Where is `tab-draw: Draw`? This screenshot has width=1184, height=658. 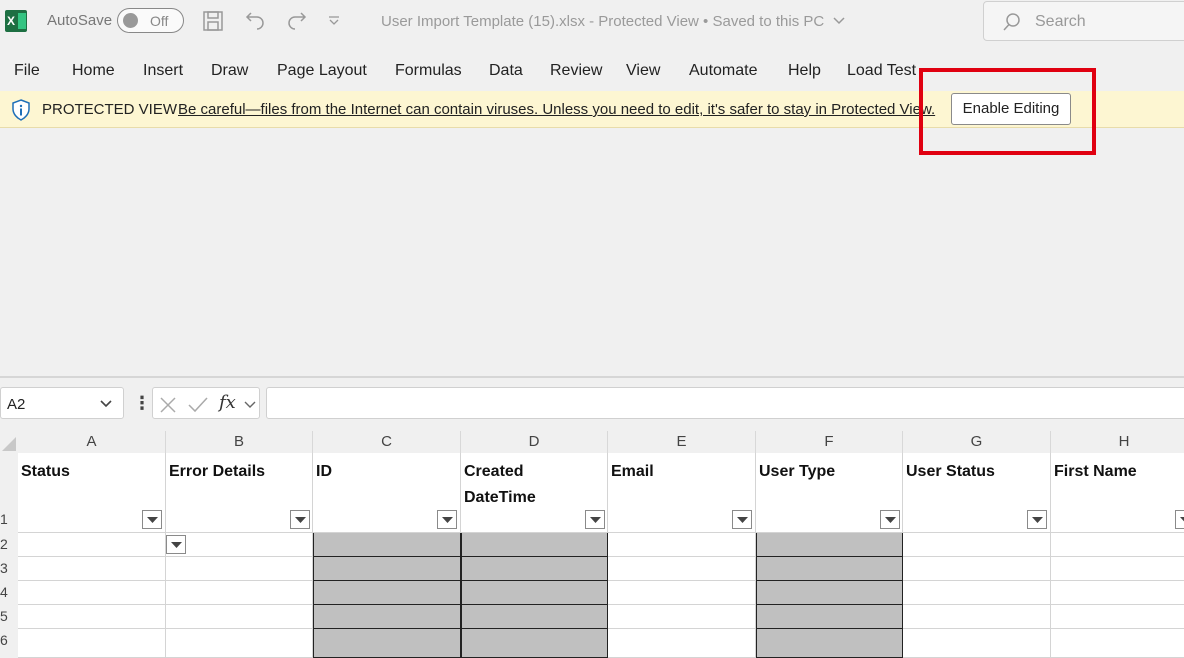
tab-draw: Draw is located at coordinates (229, 71).